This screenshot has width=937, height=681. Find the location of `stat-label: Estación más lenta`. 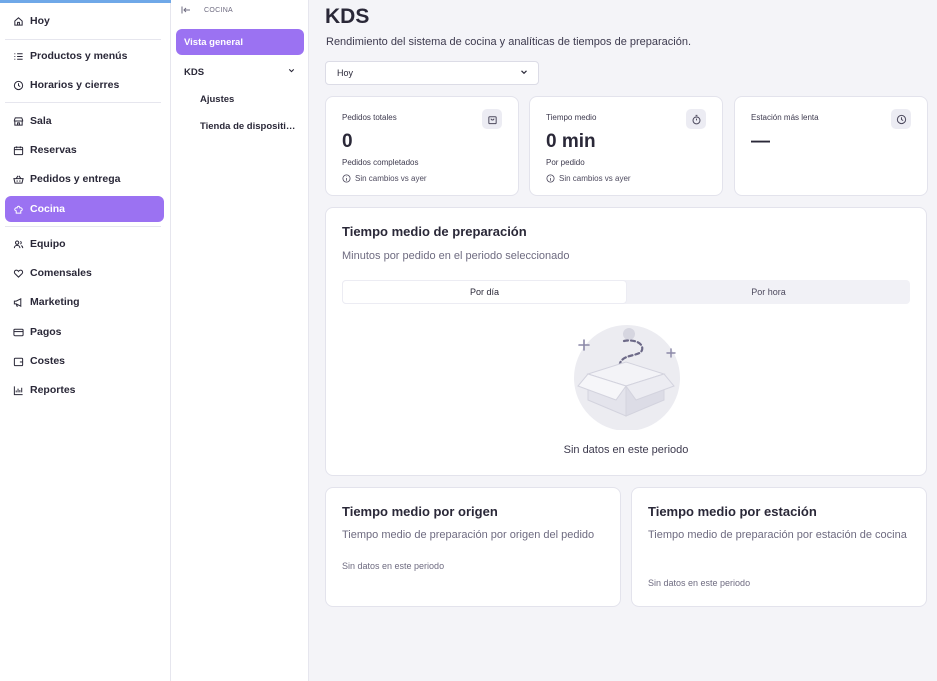

stat-label: Estación más lenta is located at coordinates (785, 117).